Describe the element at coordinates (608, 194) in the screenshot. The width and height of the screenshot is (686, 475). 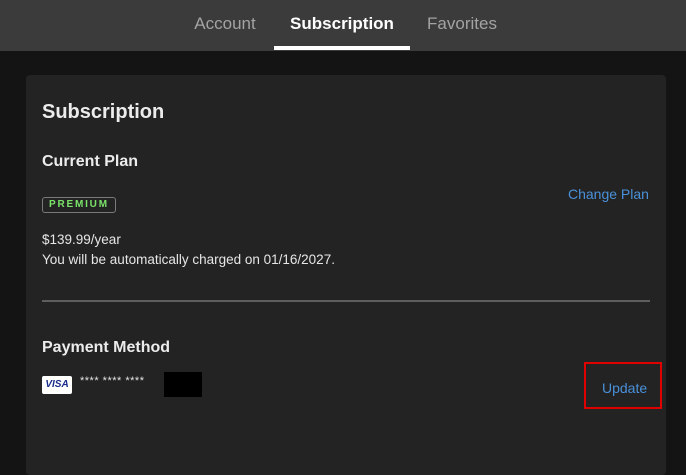
I see `change-plan-link: Change Plan` at that location.